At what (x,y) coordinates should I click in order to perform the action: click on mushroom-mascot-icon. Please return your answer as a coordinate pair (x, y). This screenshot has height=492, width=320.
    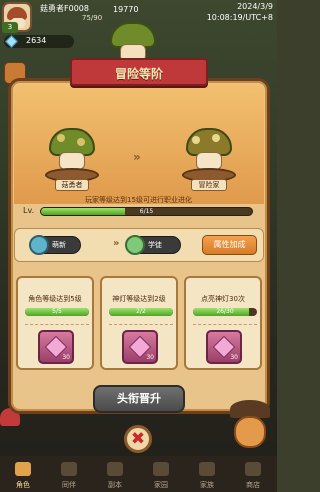
    Looking at the image, I should click on (134, 42).